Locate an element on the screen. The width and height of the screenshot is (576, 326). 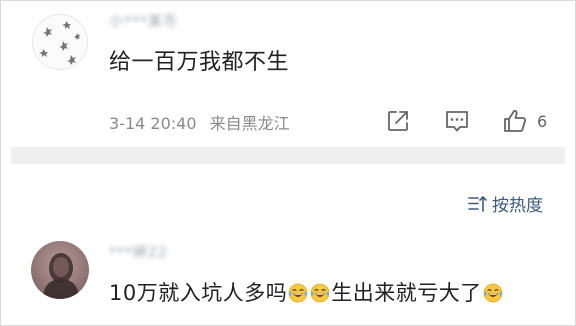
share-button is located at coordinates (398, 121).